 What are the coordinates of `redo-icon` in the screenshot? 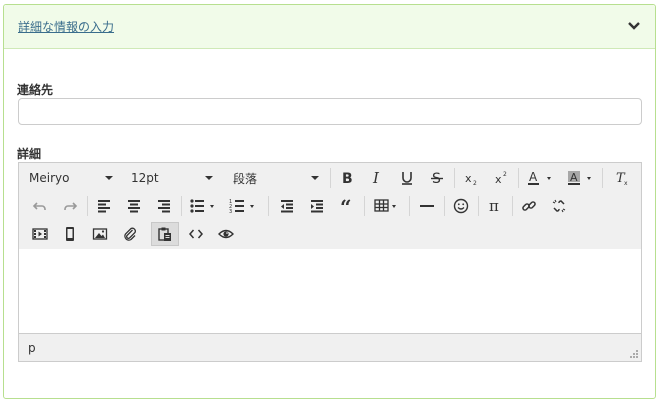 It's located at (71, 206).